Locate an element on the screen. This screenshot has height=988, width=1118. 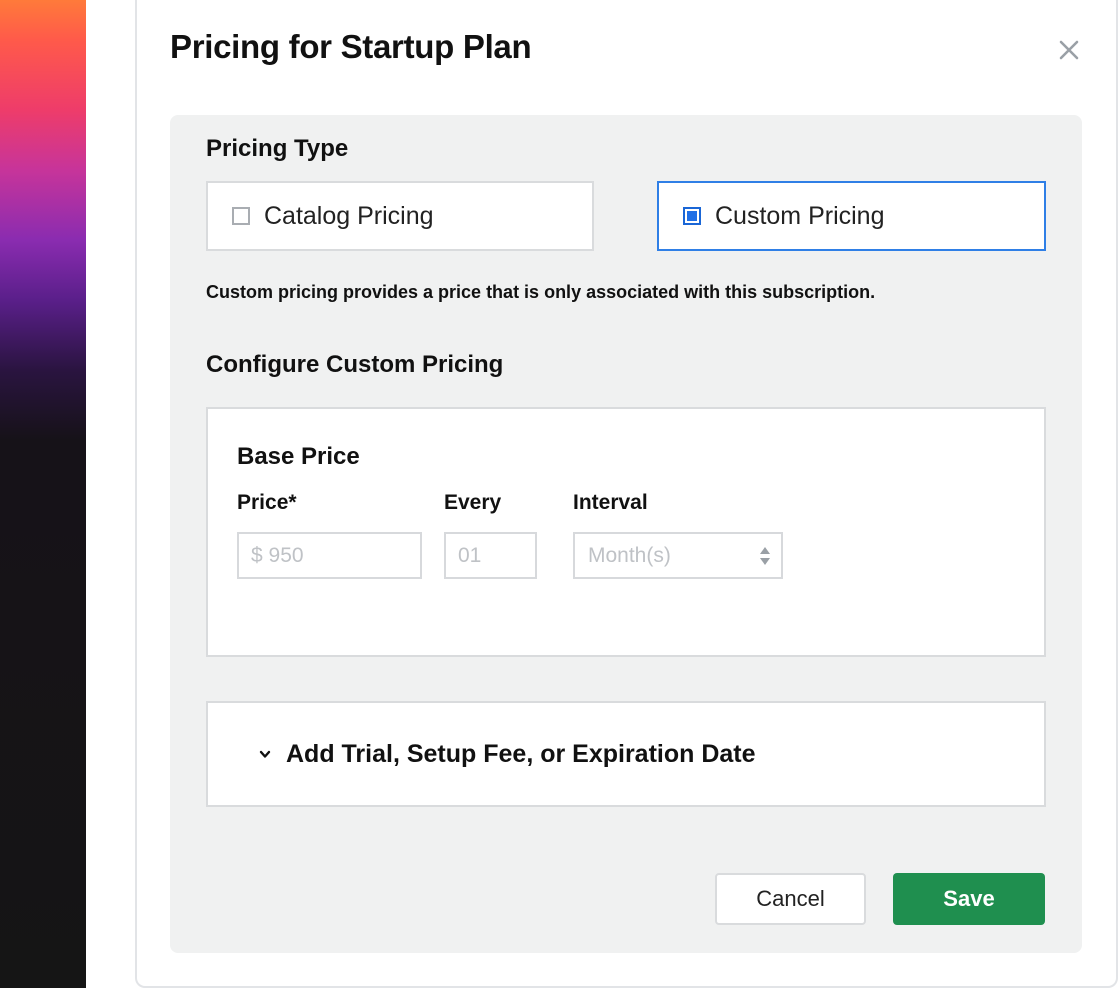
cancel-button: Cancel is located at coordinates (790, 899).